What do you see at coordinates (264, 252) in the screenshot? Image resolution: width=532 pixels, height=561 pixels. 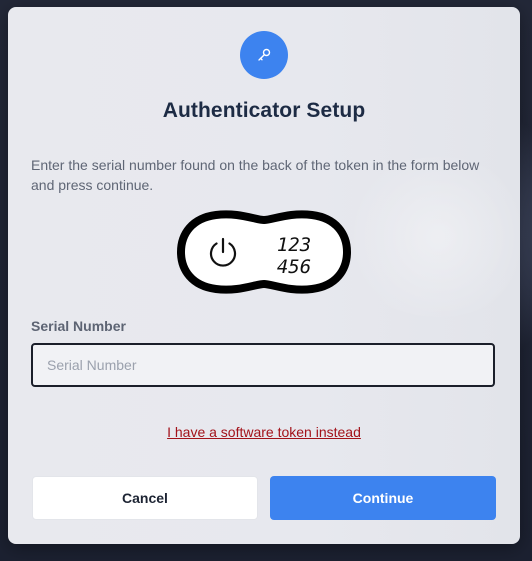 I see `hardware-token-illustration: 123 456` at bounding box center [264, 252].